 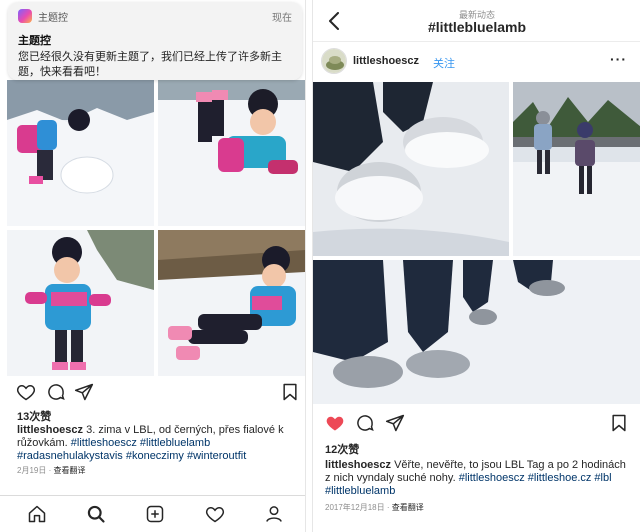 What do you see at coordinates (53, 18) in the screenshot?
I see `notification-app-name: 主题控` at bounding box center [53, 18].